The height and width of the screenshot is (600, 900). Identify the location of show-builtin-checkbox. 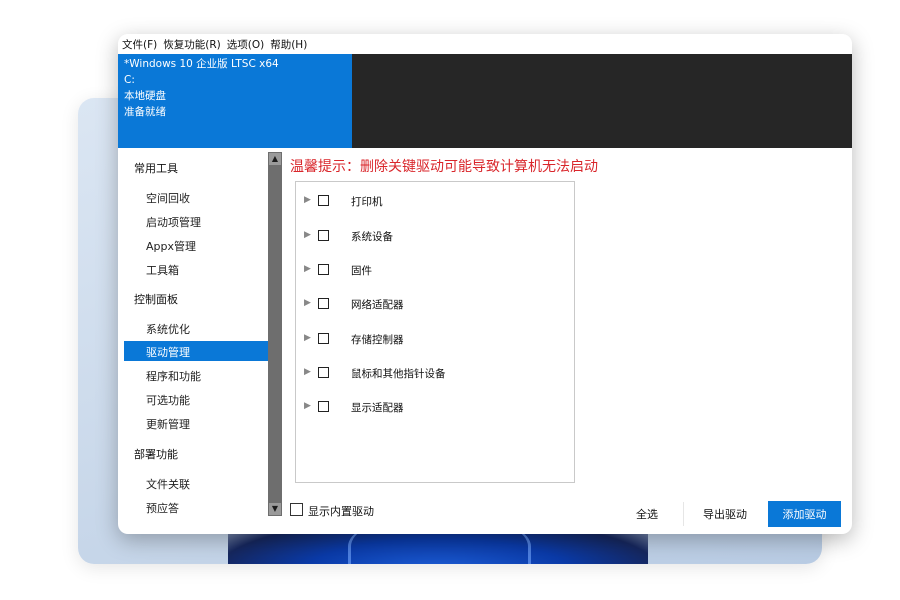
(296, 509).